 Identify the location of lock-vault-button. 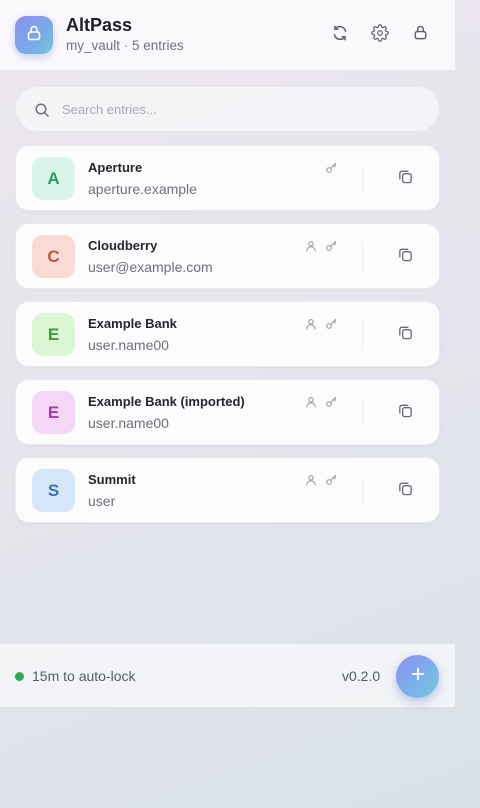
(420, 35).